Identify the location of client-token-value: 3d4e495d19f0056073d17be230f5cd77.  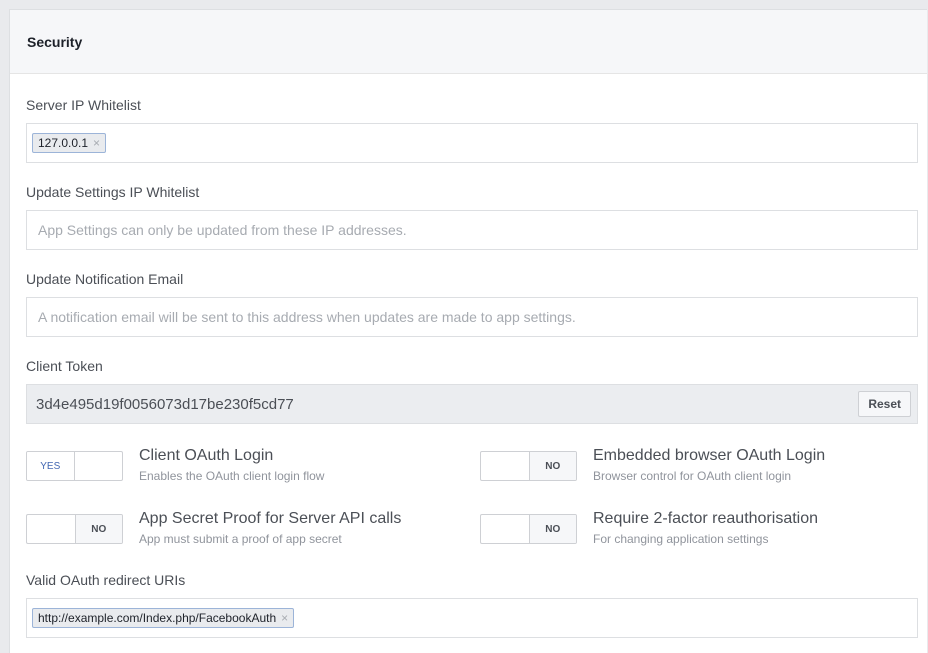
(165, 404).